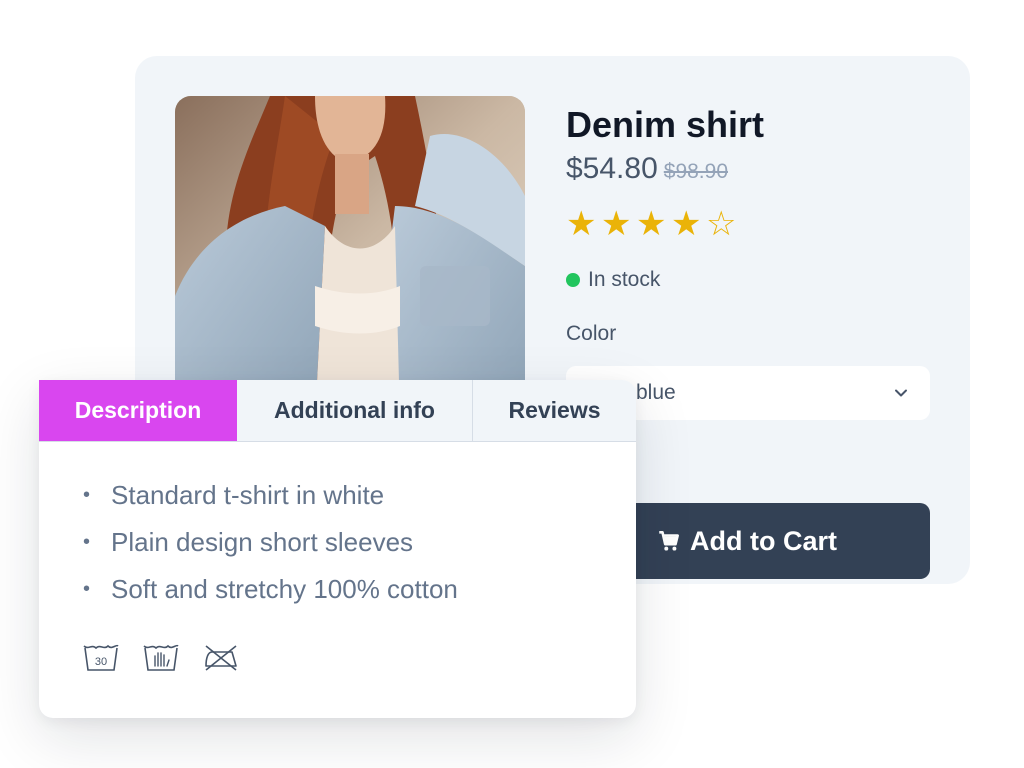  Describe the element at coordinates (748, 224) in the screenshot. I see `rating-stars: ★ ★ ★ ★ ☆` at that location.